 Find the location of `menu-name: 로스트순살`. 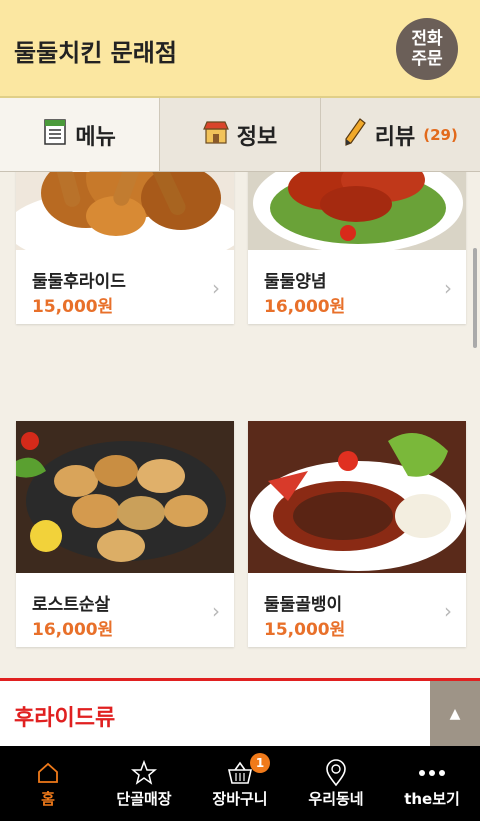

menu-name: 로스트순살 is located at coordinates (71, 605).